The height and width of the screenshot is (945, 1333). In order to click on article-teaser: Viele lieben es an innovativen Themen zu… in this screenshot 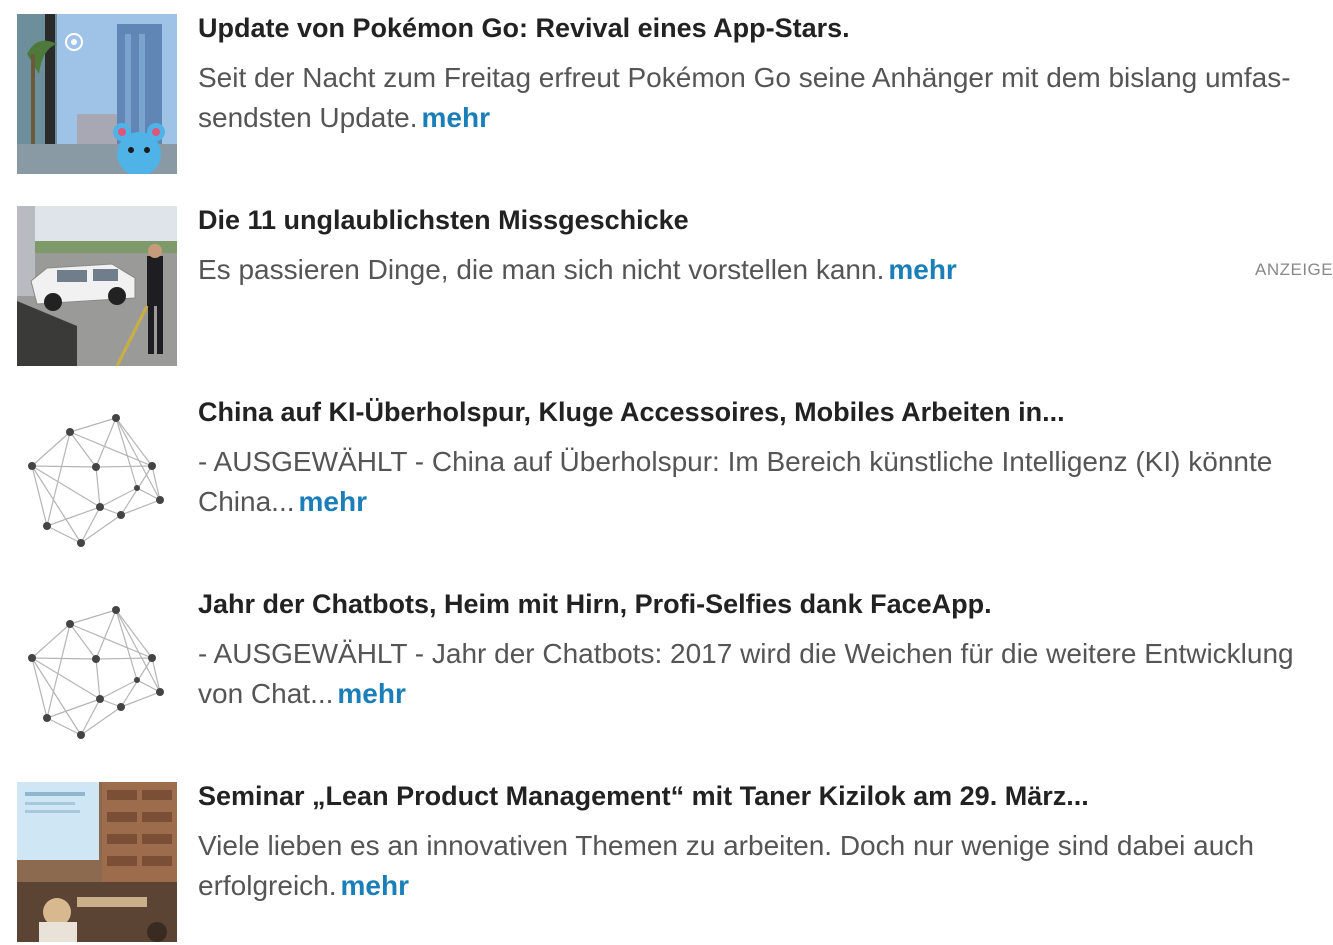, I will do `click(762, 866)`.